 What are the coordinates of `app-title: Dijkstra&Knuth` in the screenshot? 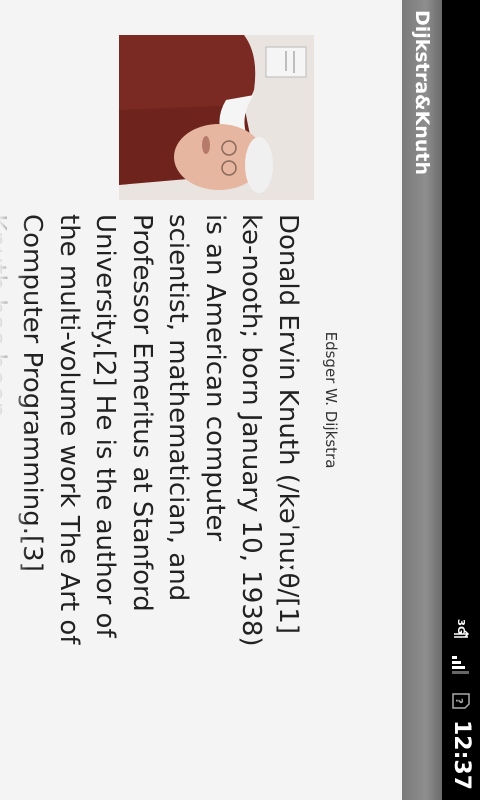 It's located at (422, 92).